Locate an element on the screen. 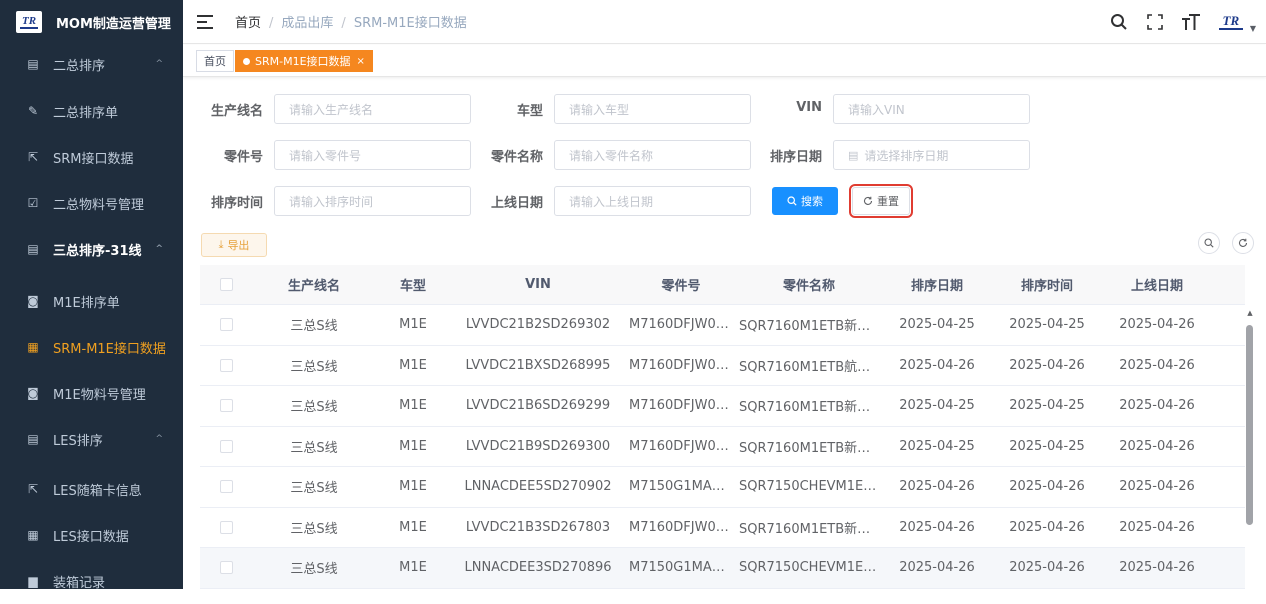 The image size is (1266, 604). table-scrollbar: ▲ is located at coordinates (1250, 447).